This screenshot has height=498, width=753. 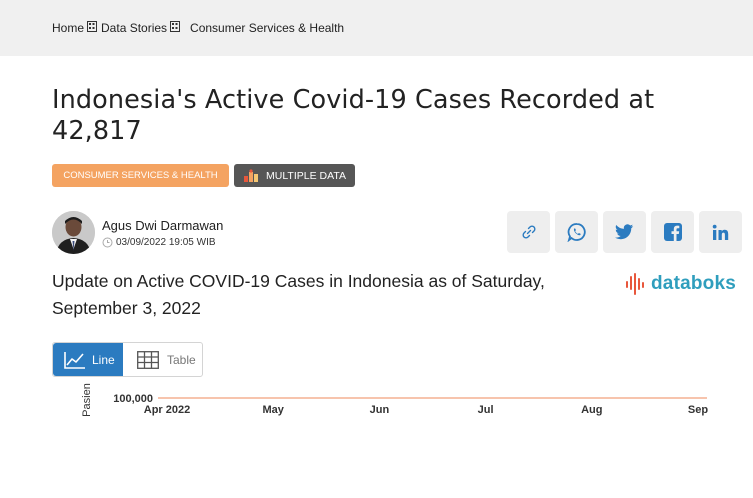 What do you see at coordinates (148, 359) in the screenshot?
I see `table-grid-icon` at bounding box center [148, 359].